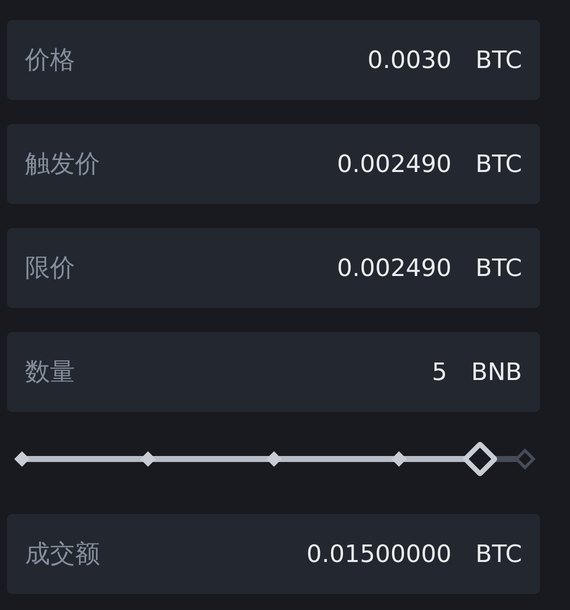 This screenshot has width=570, height=610. What do you see at coordinates (62, 554) in the screenshot?
I see `field-label: 成交额` at bounding box center [62, 554].